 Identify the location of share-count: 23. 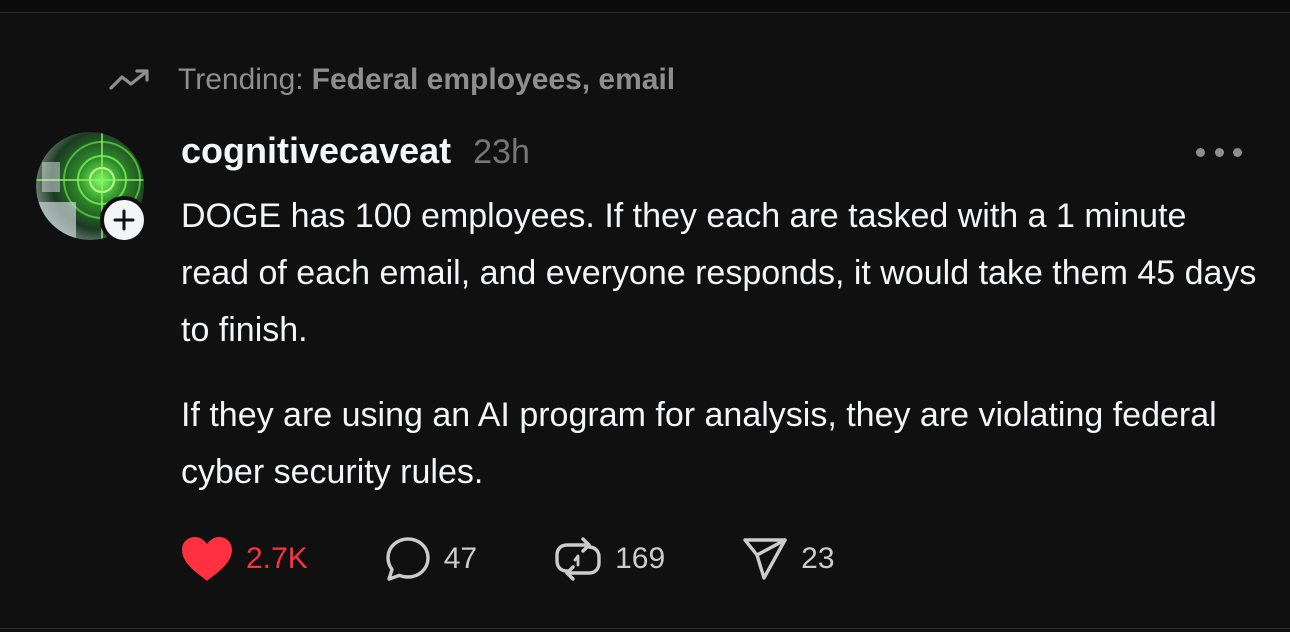
(818, 558).